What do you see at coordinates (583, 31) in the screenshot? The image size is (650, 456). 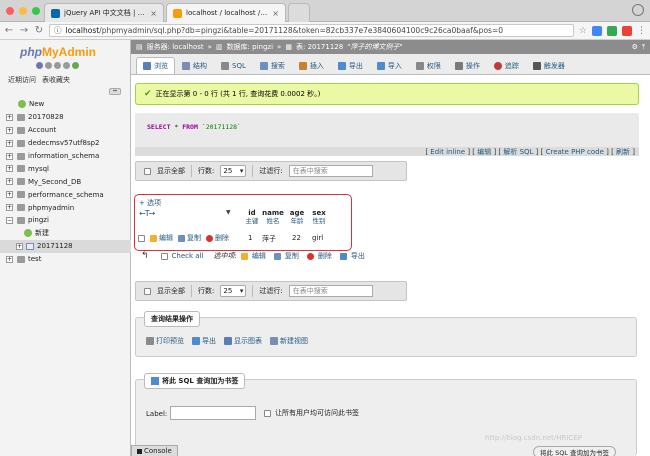 I see `bookmark-star-icon: ☆` at bounding box center [583, 31].